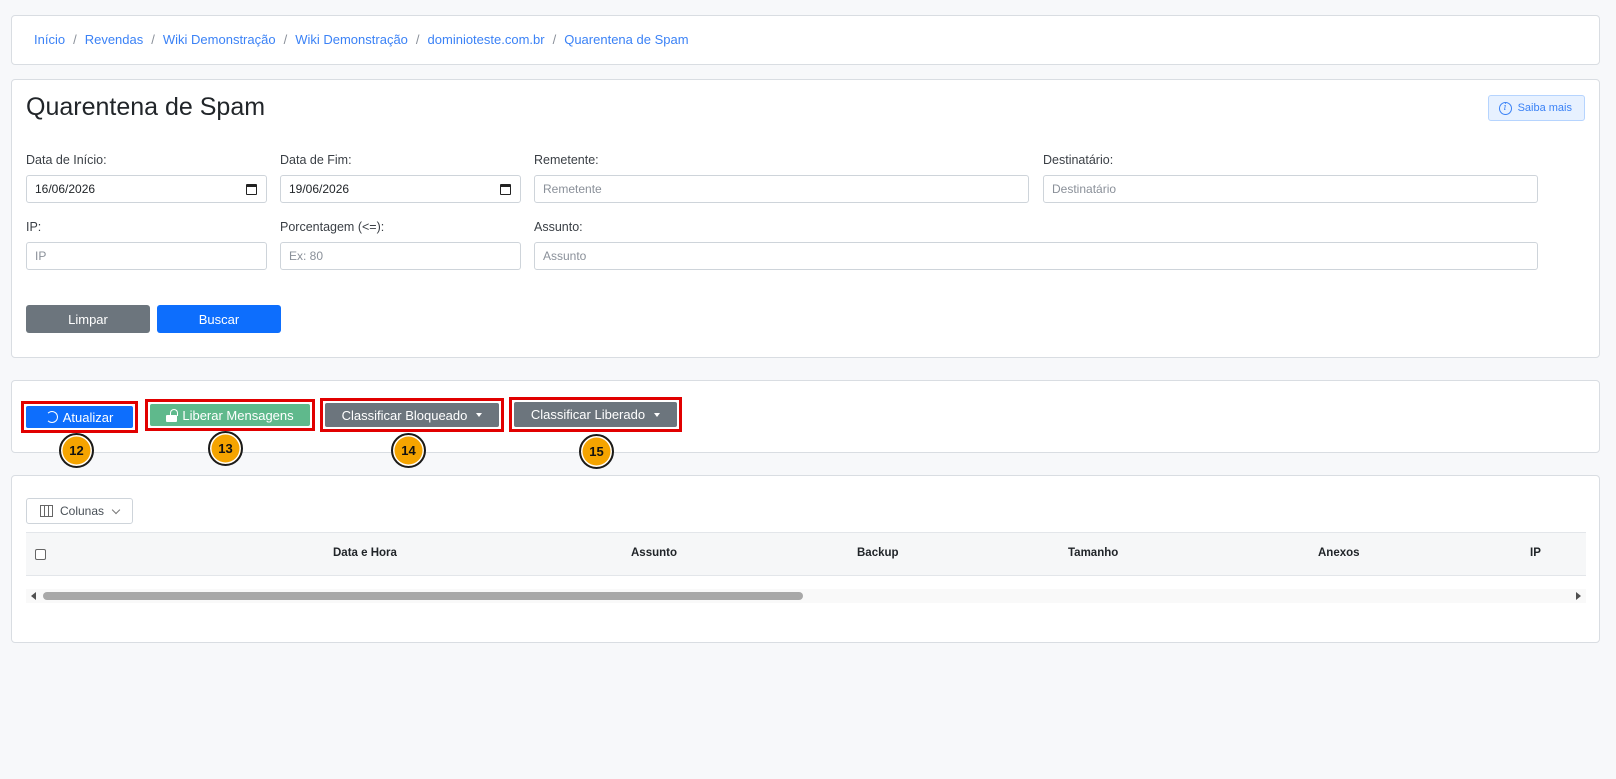 The height and width of the screenshot is (779, 1616). I want to click on percentage-label: Porcentagem (<=):, so click(332, 227).